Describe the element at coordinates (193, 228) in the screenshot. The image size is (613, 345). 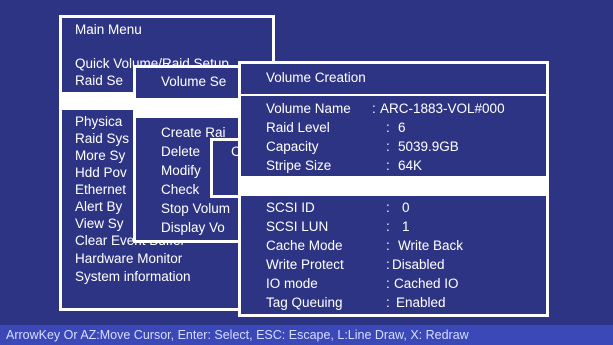
I see `menu-item-display-volume-info: Display Vo` at that location.